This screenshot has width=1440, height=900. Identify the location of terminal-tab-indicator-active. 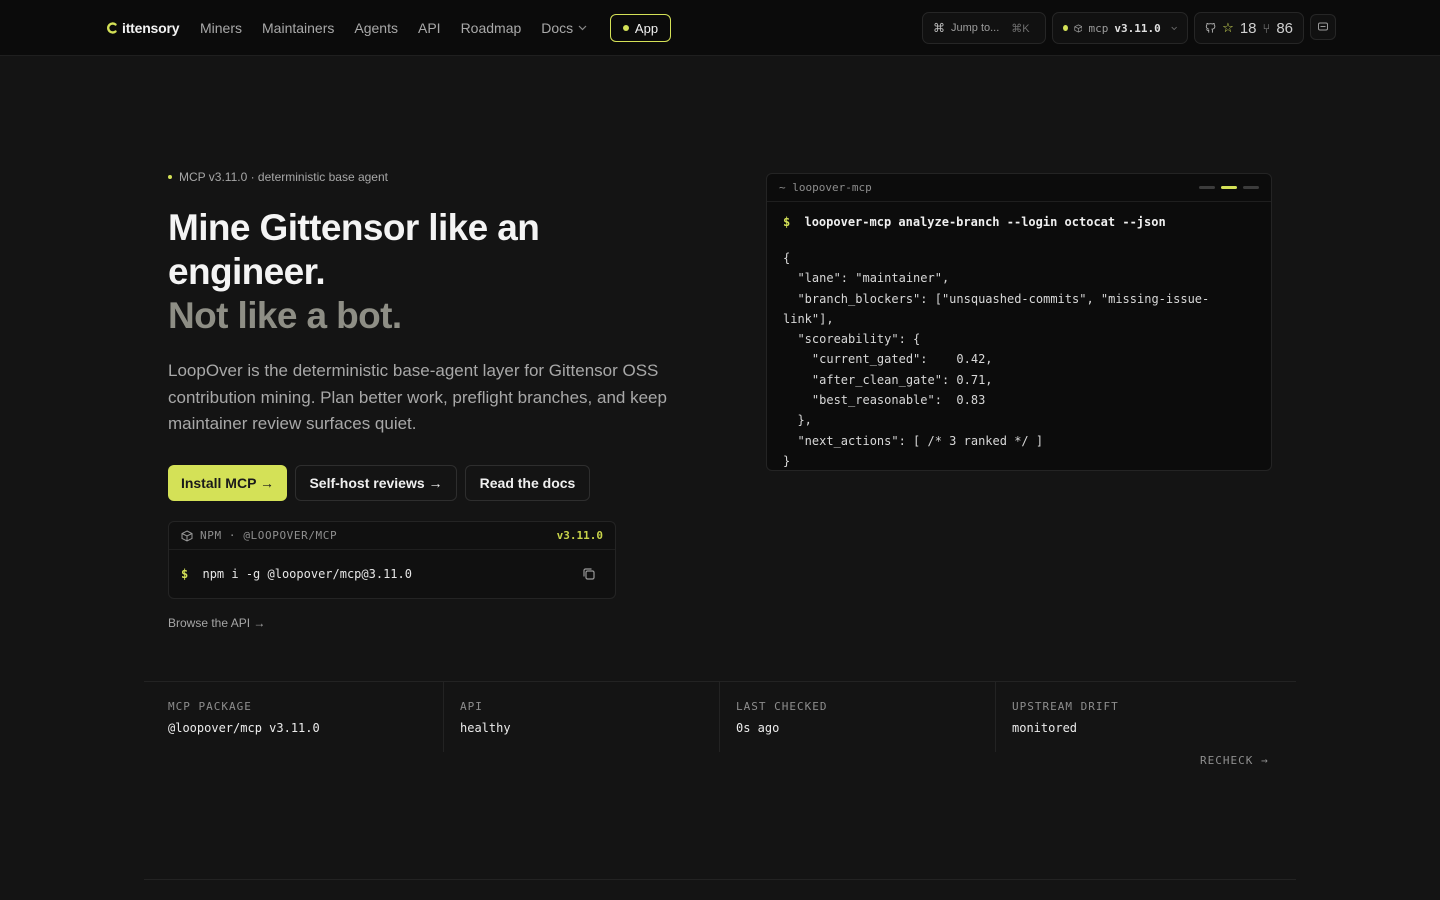
(1229, 187).